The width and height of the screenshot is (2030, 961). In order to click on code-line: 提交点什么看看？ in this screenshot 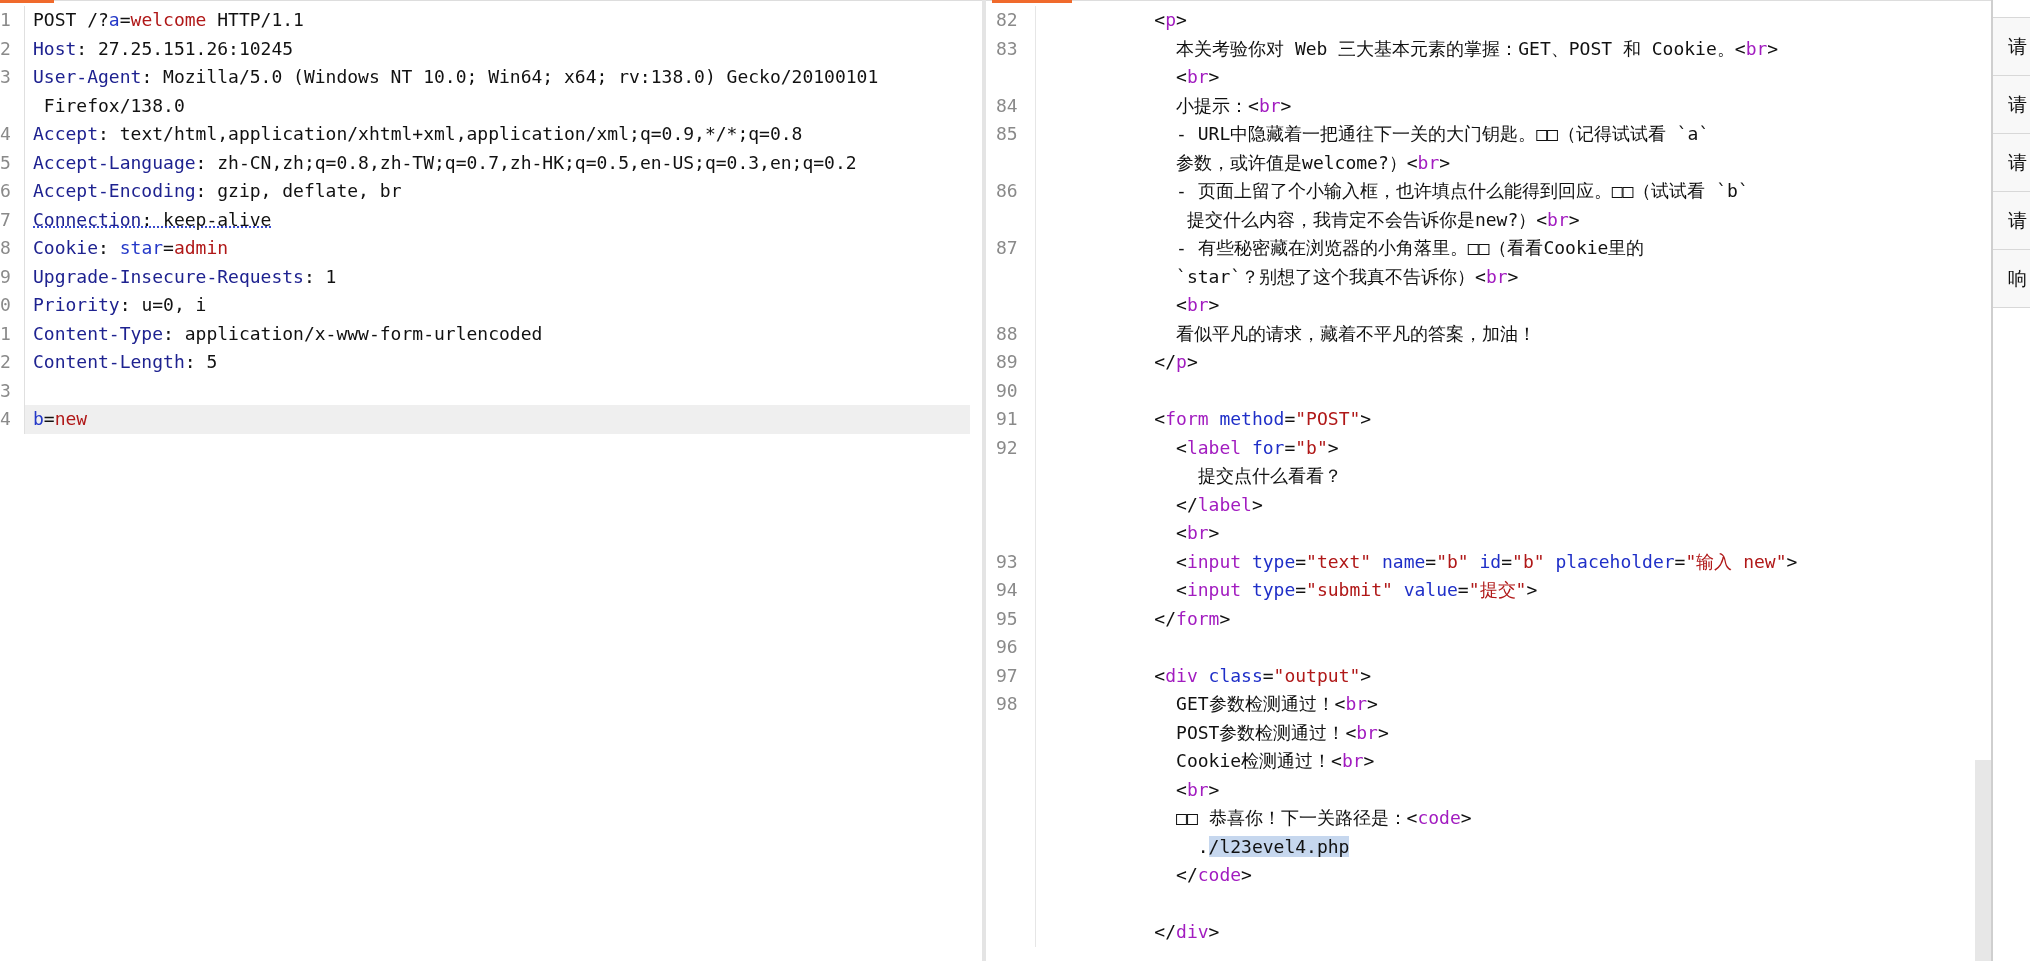, I will do `click(1269, 476)`.